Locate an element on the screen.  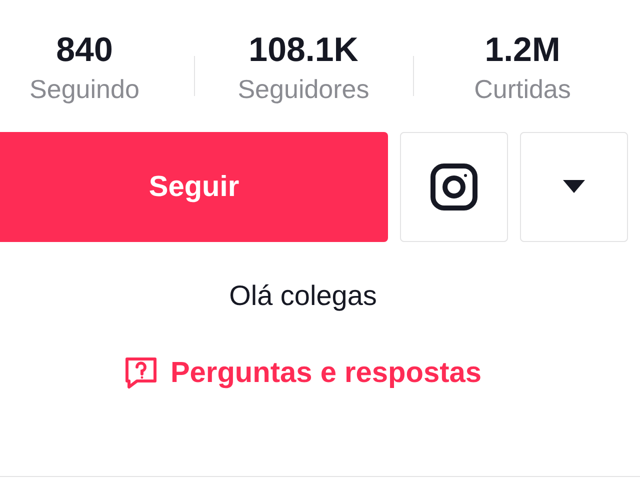
instagram-icon is located at coordinates (454, 187).